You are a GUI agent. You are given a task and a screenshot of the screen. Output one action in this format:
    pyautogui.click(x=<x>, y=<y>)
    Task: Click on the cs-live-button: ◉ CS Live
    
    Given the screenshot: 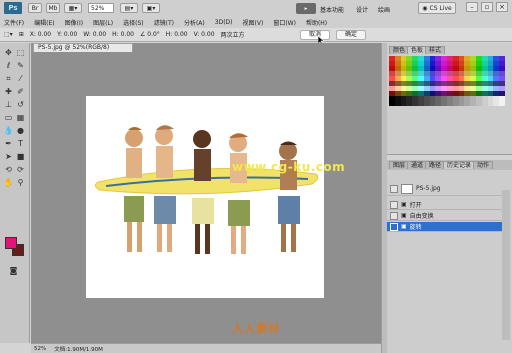 What is the action you would take?
    pyautogui.click(x=437, y=8)
    